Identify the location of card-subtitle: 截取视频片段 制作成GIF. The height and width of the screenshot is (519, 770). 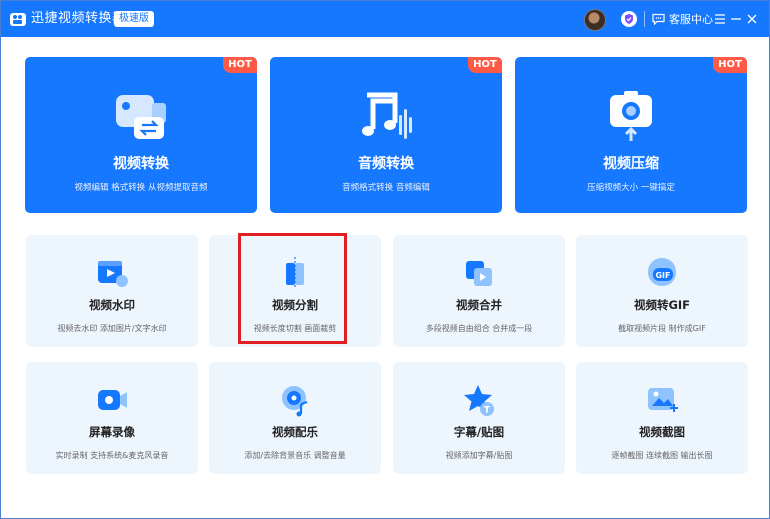
(662, 328).